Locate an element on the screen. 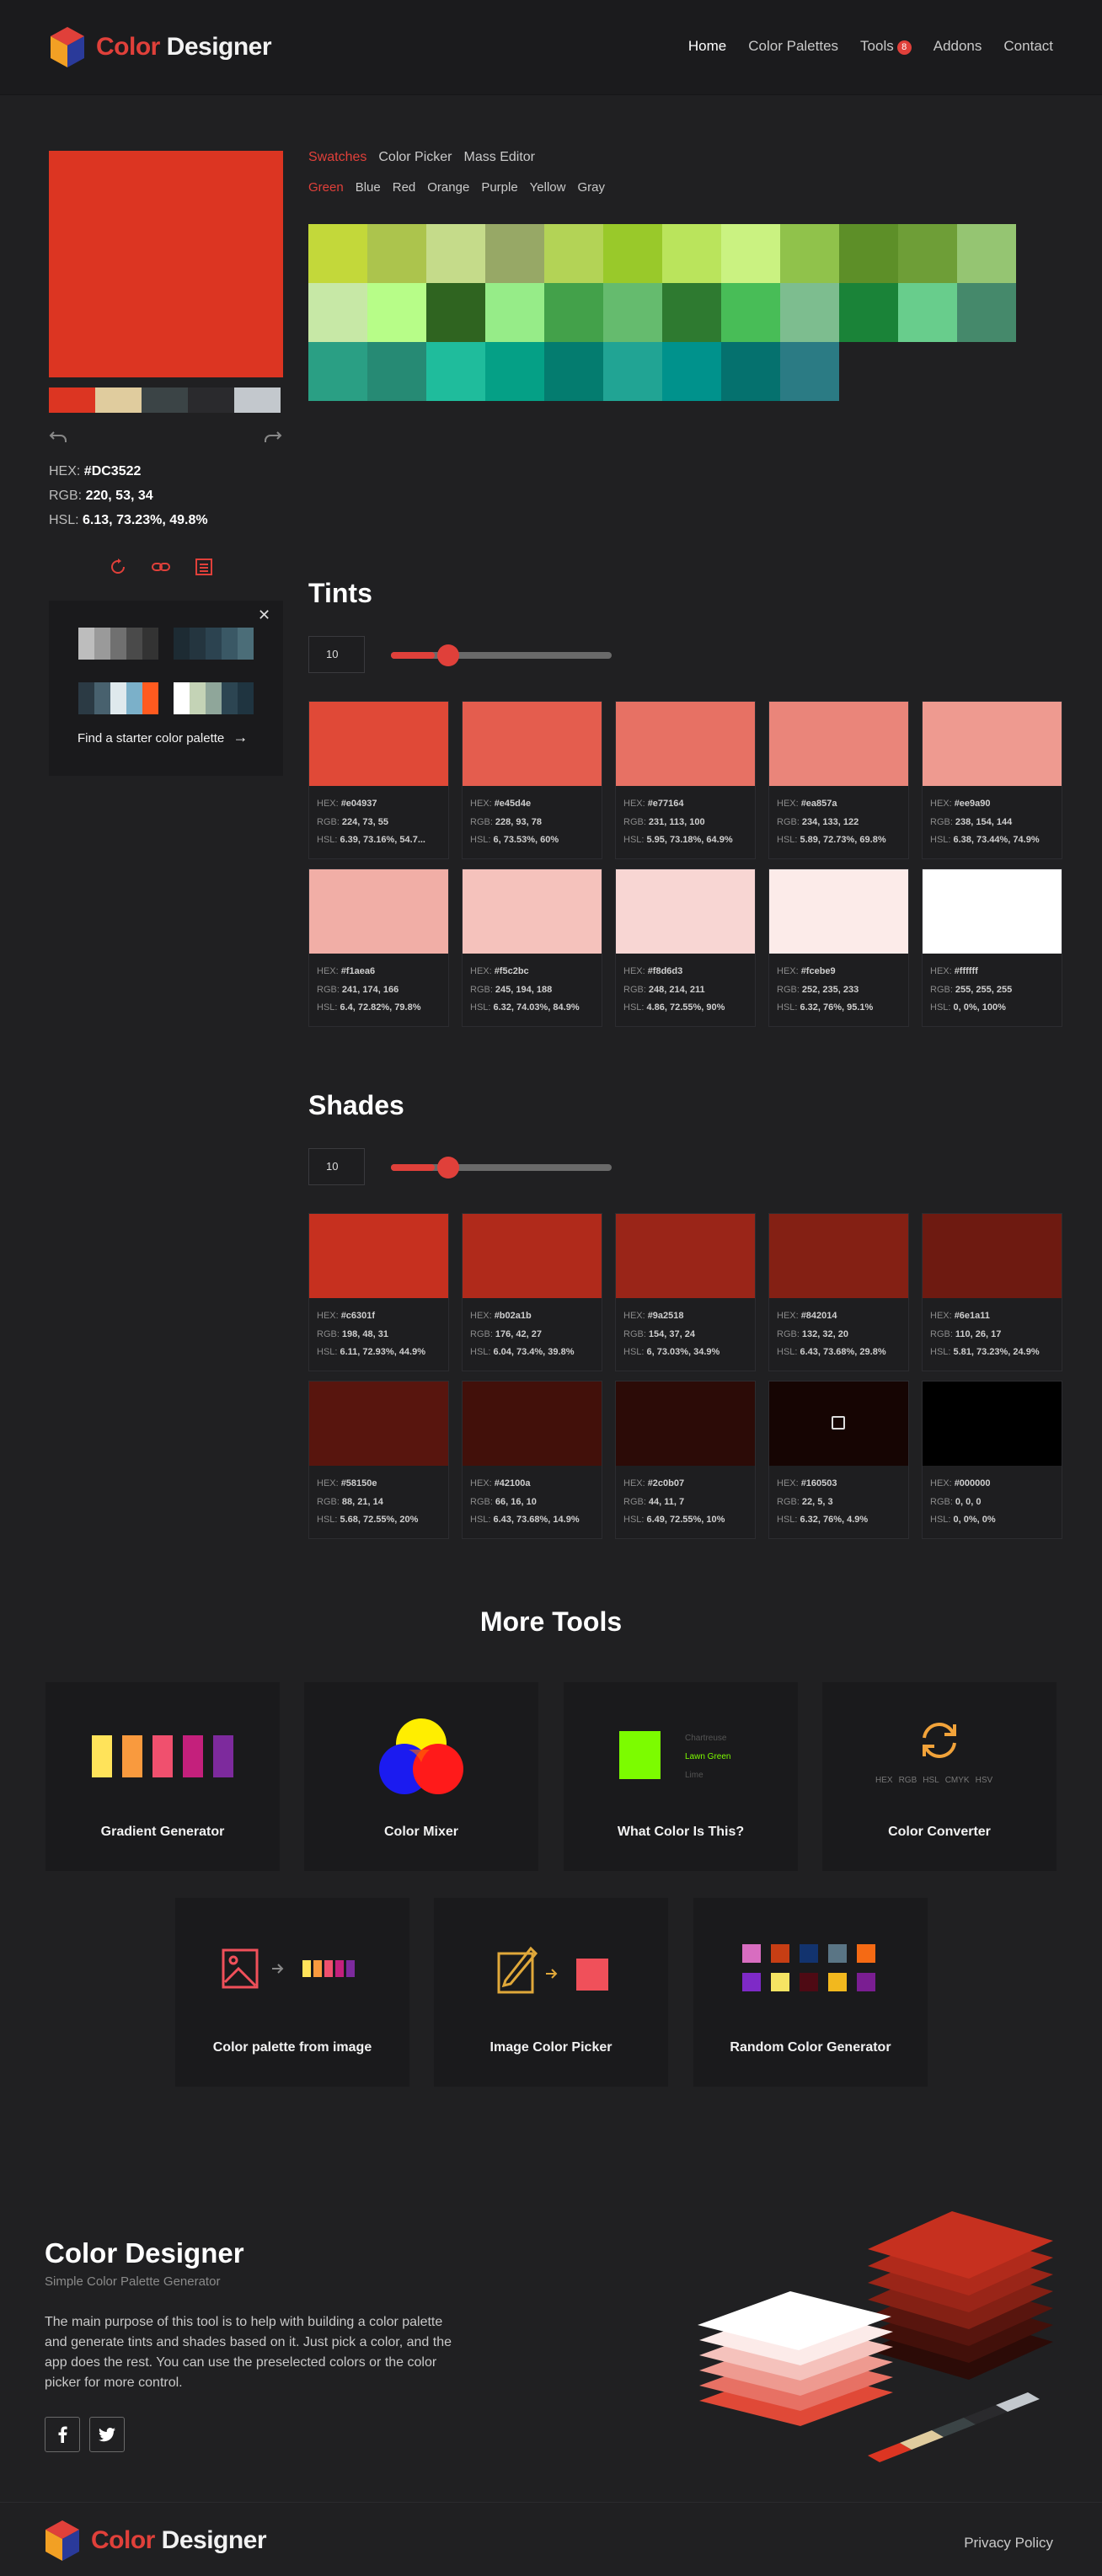 The width and height of the screenshot is (1102, 2576). link-icon is located at coordinates (161, 569).